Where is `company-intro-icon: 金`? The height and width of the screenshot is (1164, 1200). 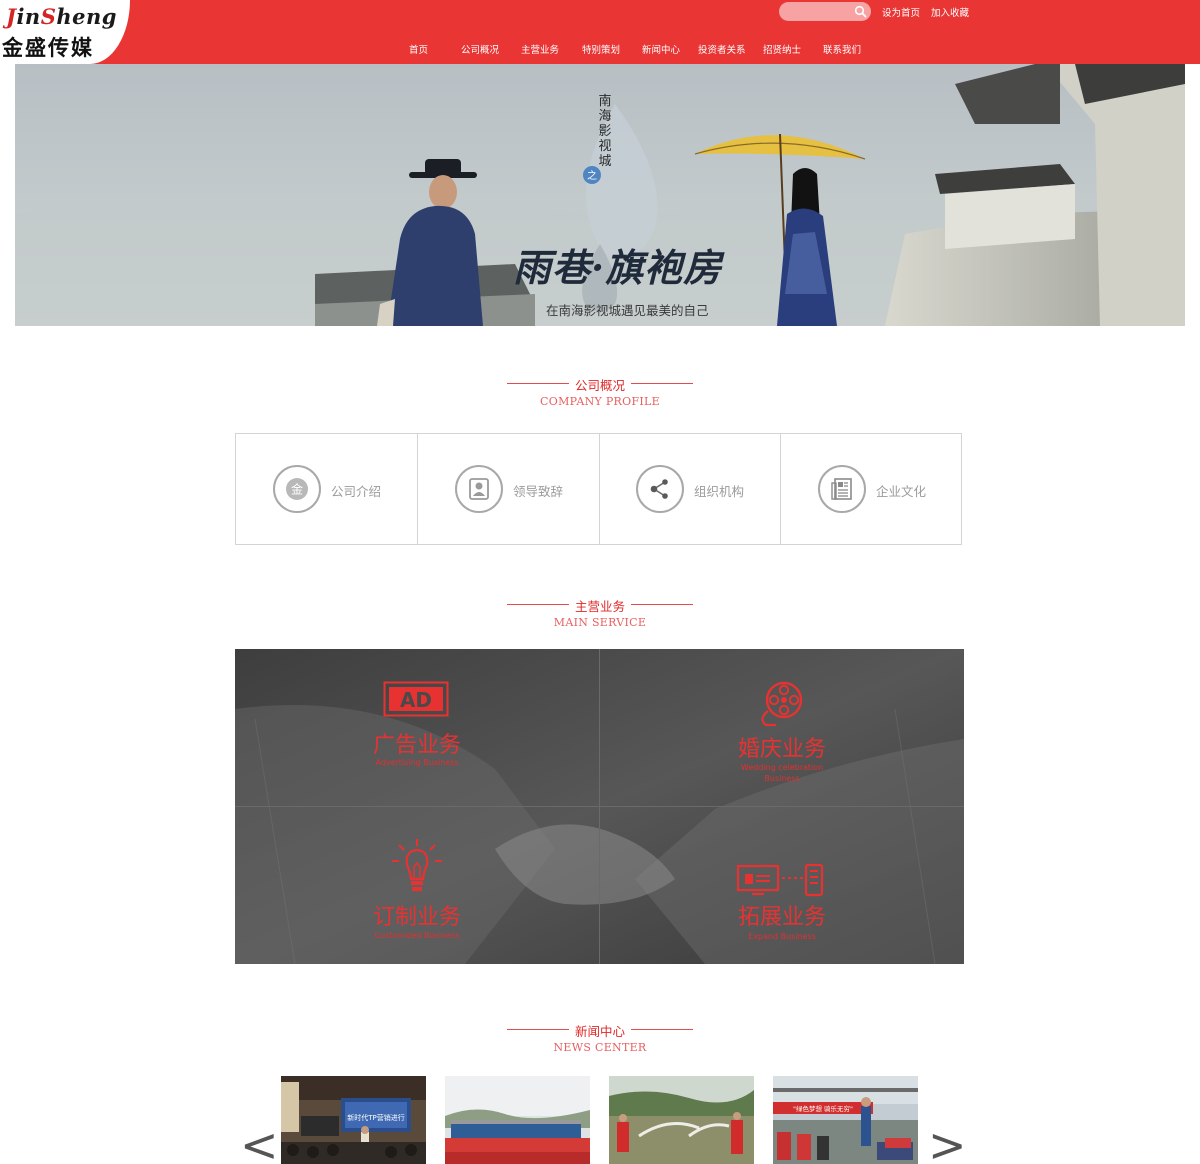
company-intro-icon: 金 is located at coordinates (297, 489).